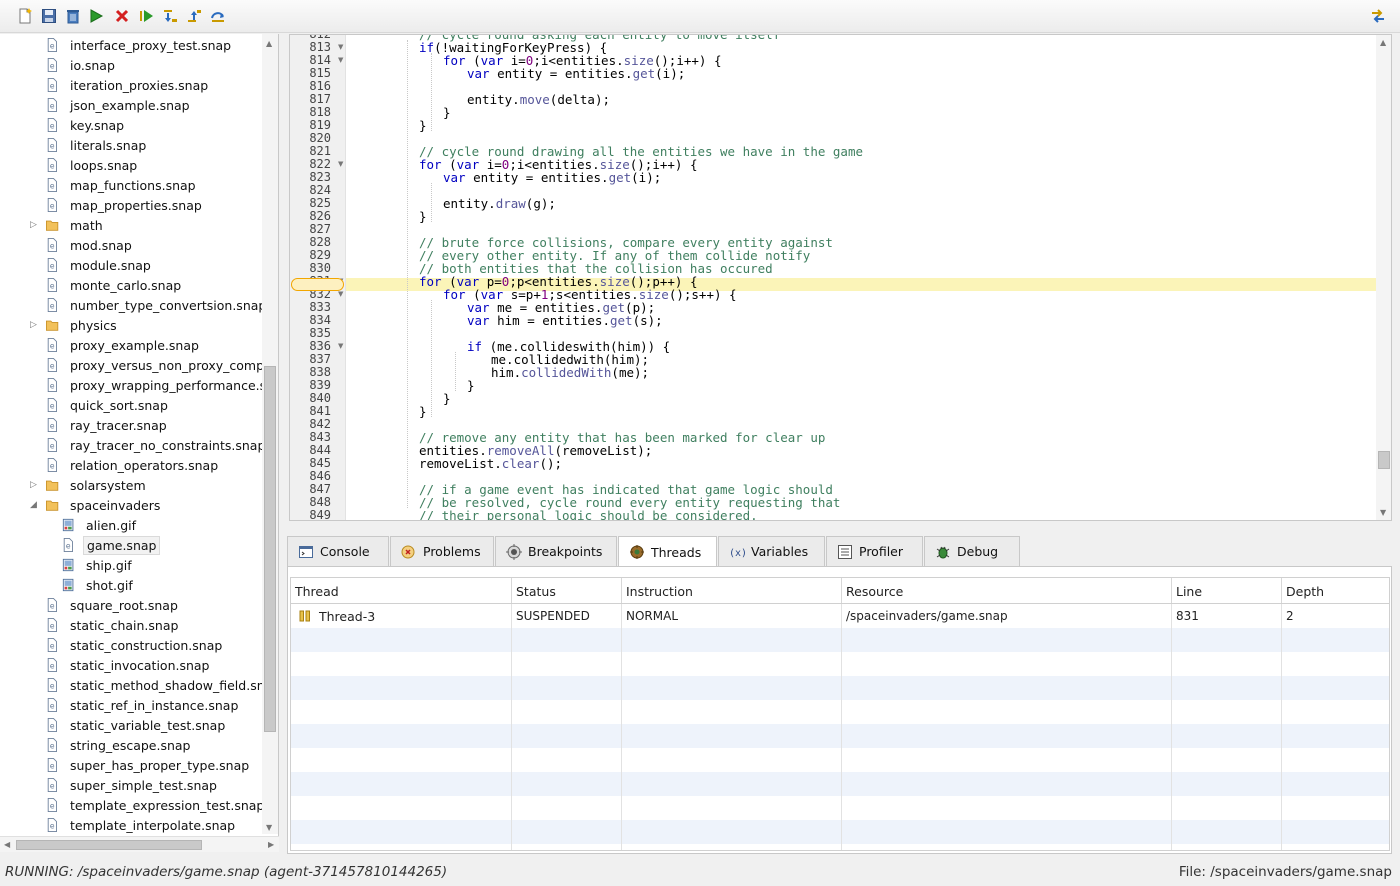 The image size is (1400, 886). I want to click on tree-folder: physics, so click(83, 325).